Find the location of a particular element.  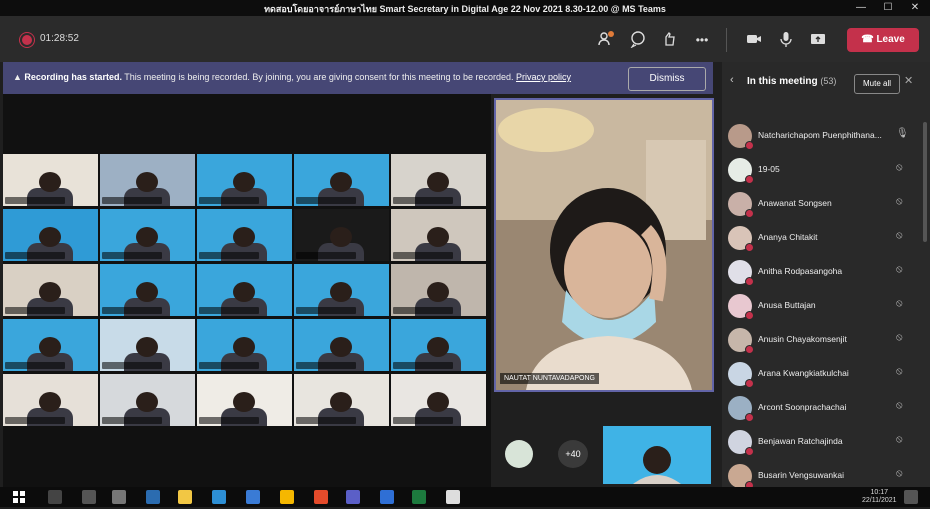

task-view-icon is located at coordinates (89, 497).